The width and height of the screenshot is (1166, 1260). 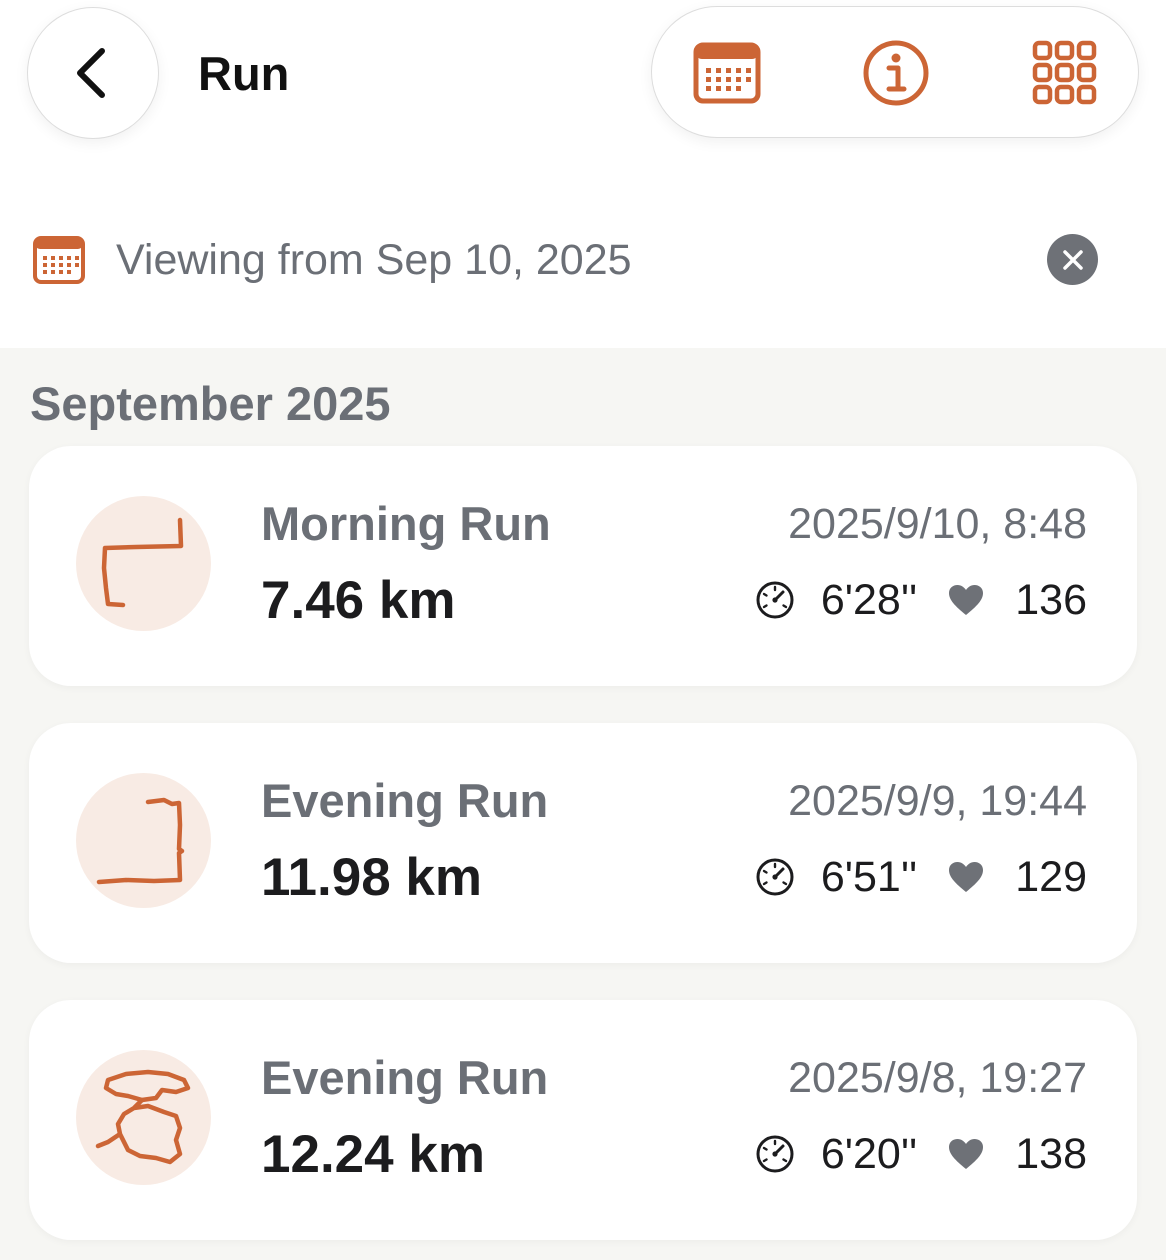 What do you see at coordinates (937, 801) in the screenshot?
I see `activity-date: 2025/9/9, 19:44` at bounding box center [937, 801].